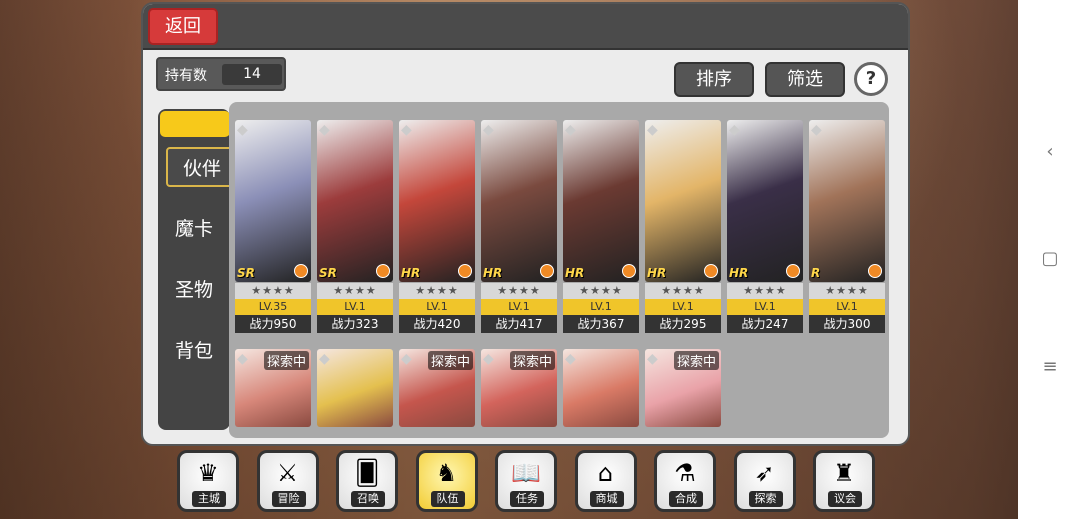 The height and width of the screenshot is (519, 1080). What do you see at coordinates (606, 499) in the screenshot?
I see `dock-label: 商城` at bounding box center [606, 499].